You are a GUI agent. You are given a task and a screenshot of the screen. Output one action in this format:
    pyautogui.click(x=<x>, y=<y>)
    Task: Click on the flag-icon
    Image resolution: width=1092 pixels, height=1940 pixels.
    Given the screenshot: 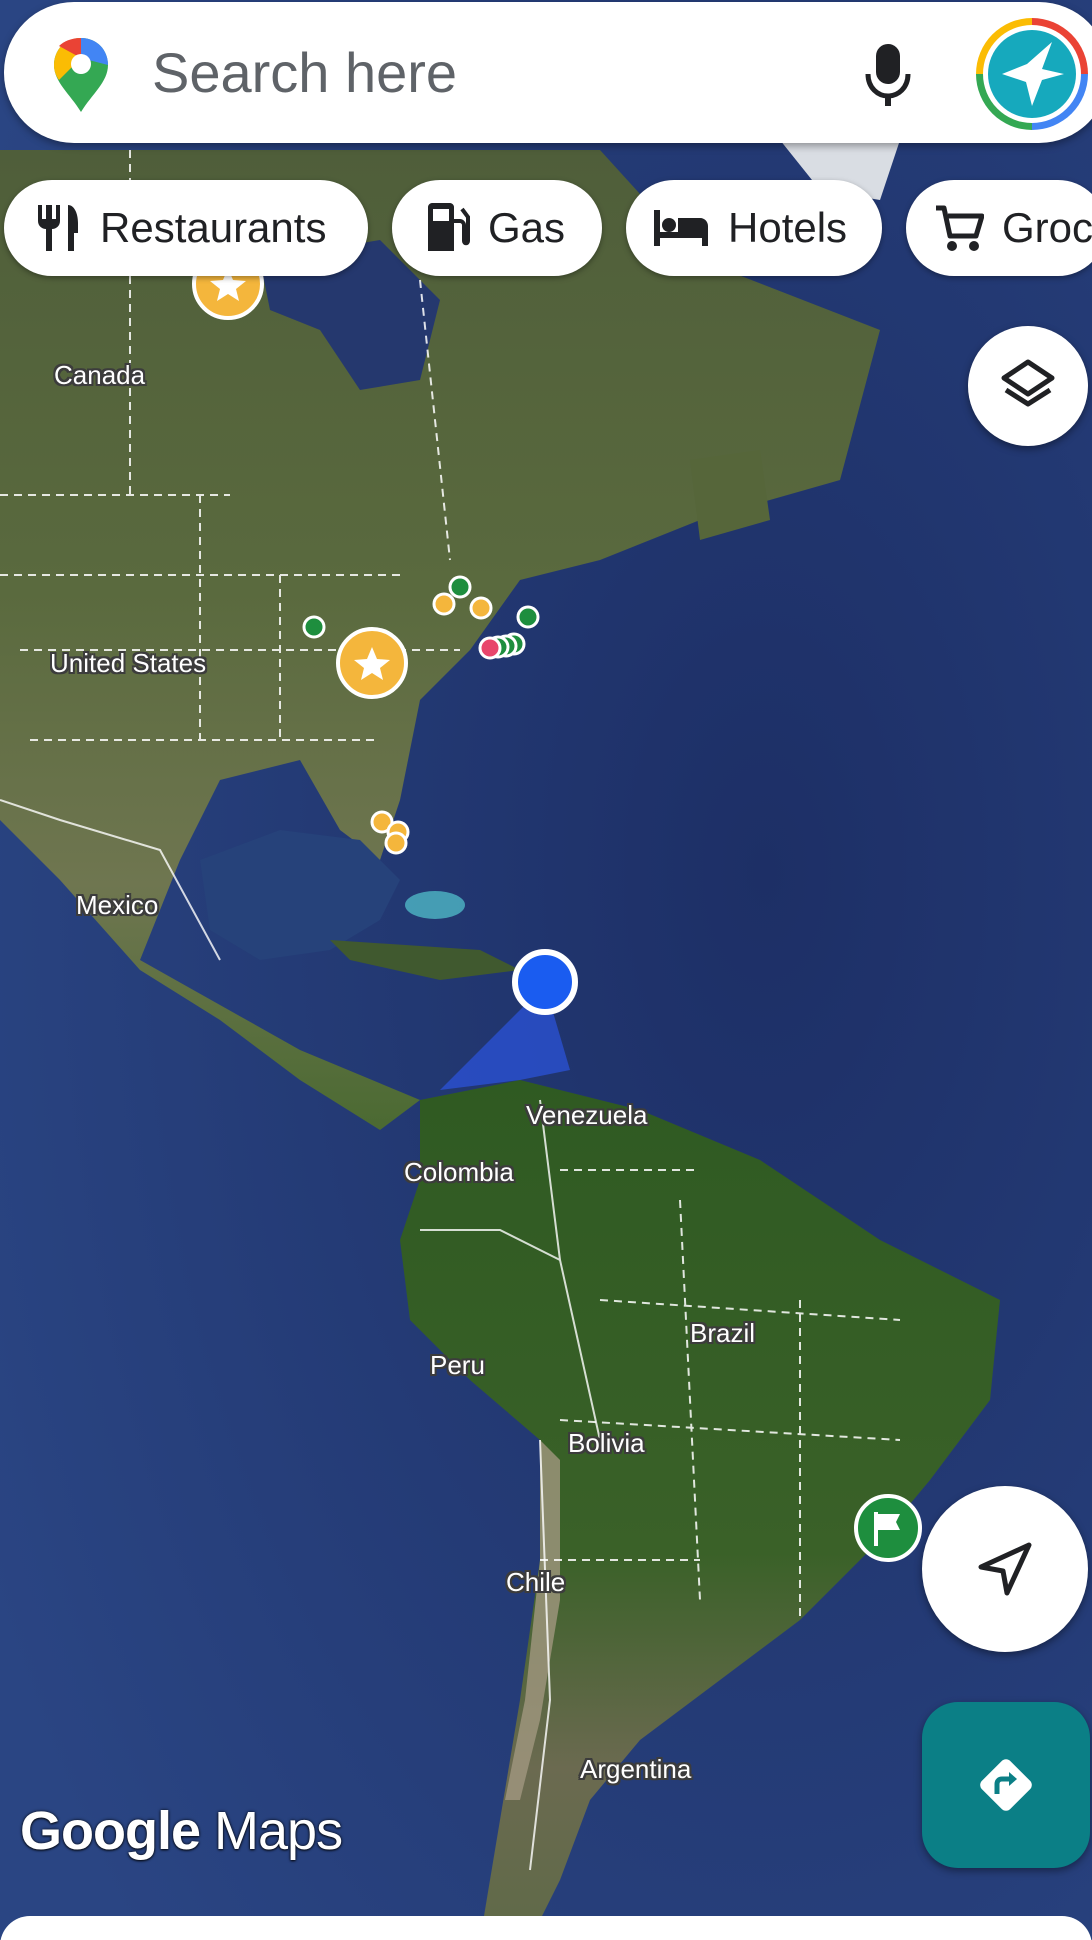 What is the action you would take?
    pyautogui.click(x=888, y=1528)
    